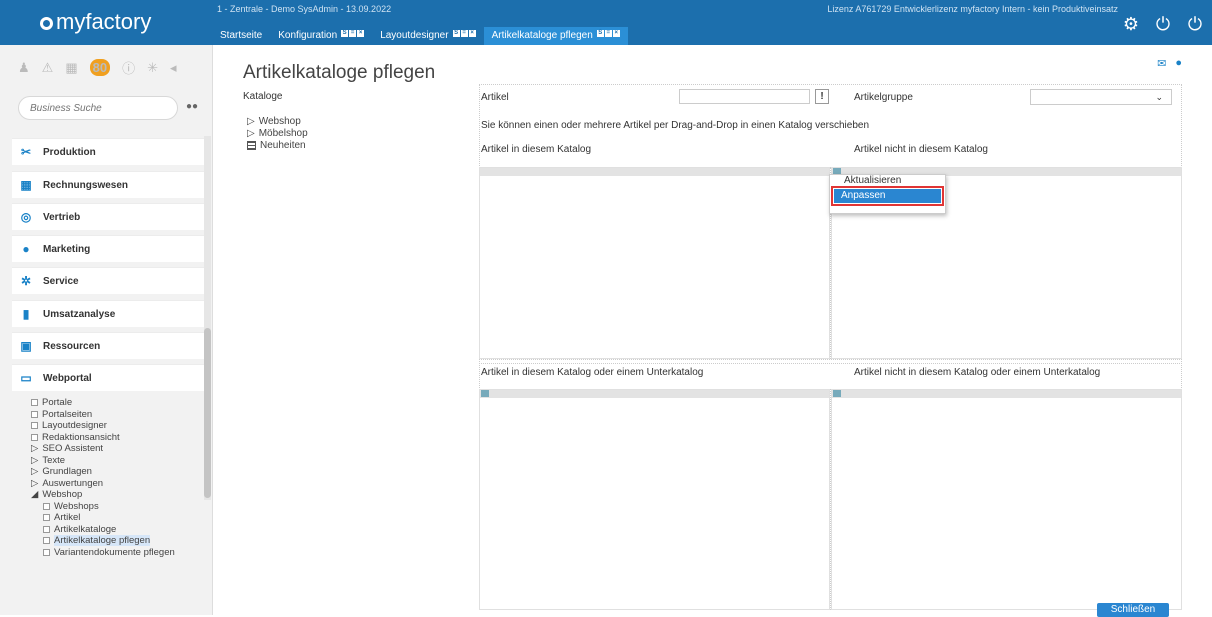 The image size is (1212, 617). I want to click on sidebar-item-rechnungswesen: ▦ Rechnungswesen, so click(108, 184).